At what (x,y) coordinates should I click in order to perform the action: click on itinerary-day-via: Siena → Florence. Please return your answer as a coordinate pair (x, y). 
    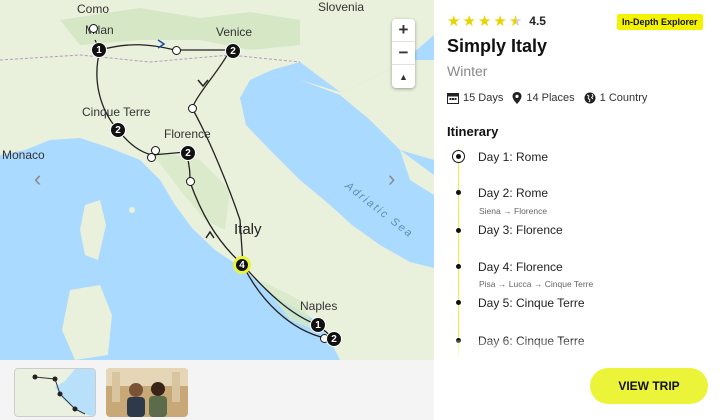
    Looking at the image, I should click on (513, 211).